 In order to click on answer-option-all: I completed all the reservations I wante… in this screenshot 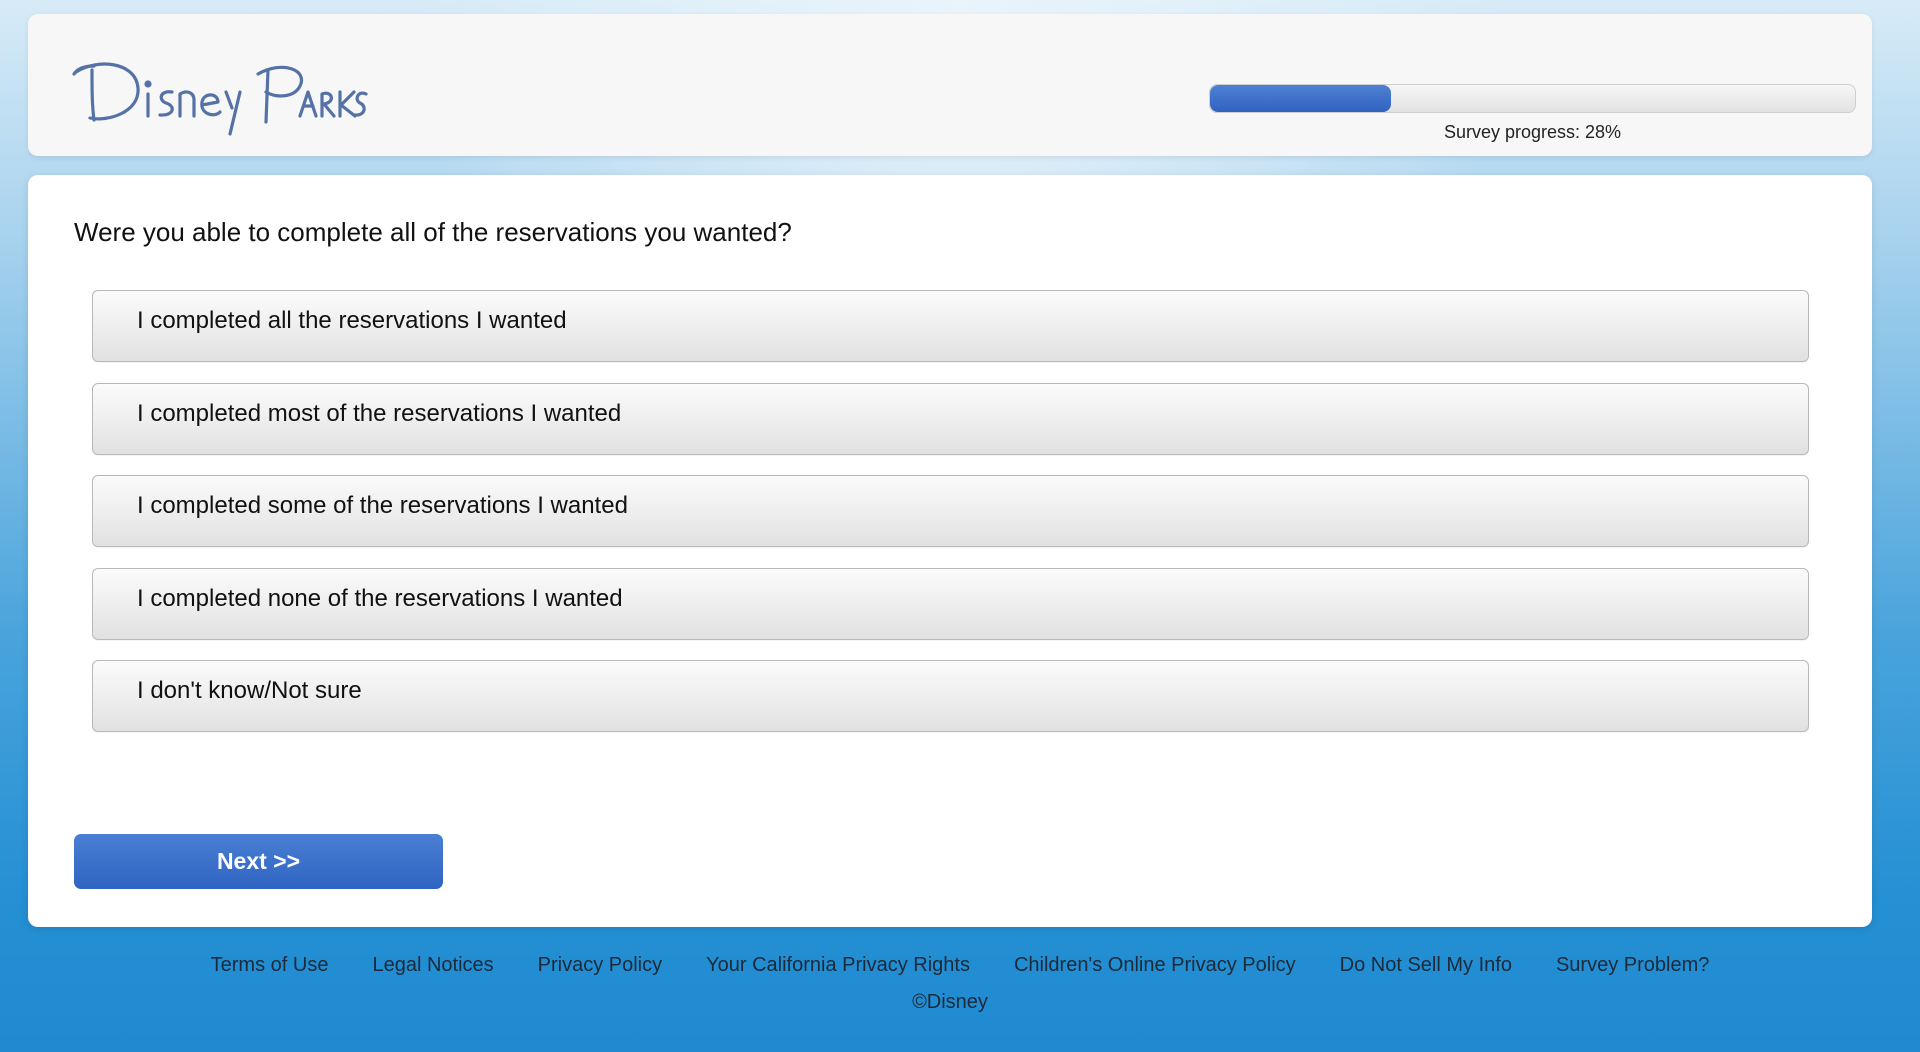, I will do `click(950, 326)`.